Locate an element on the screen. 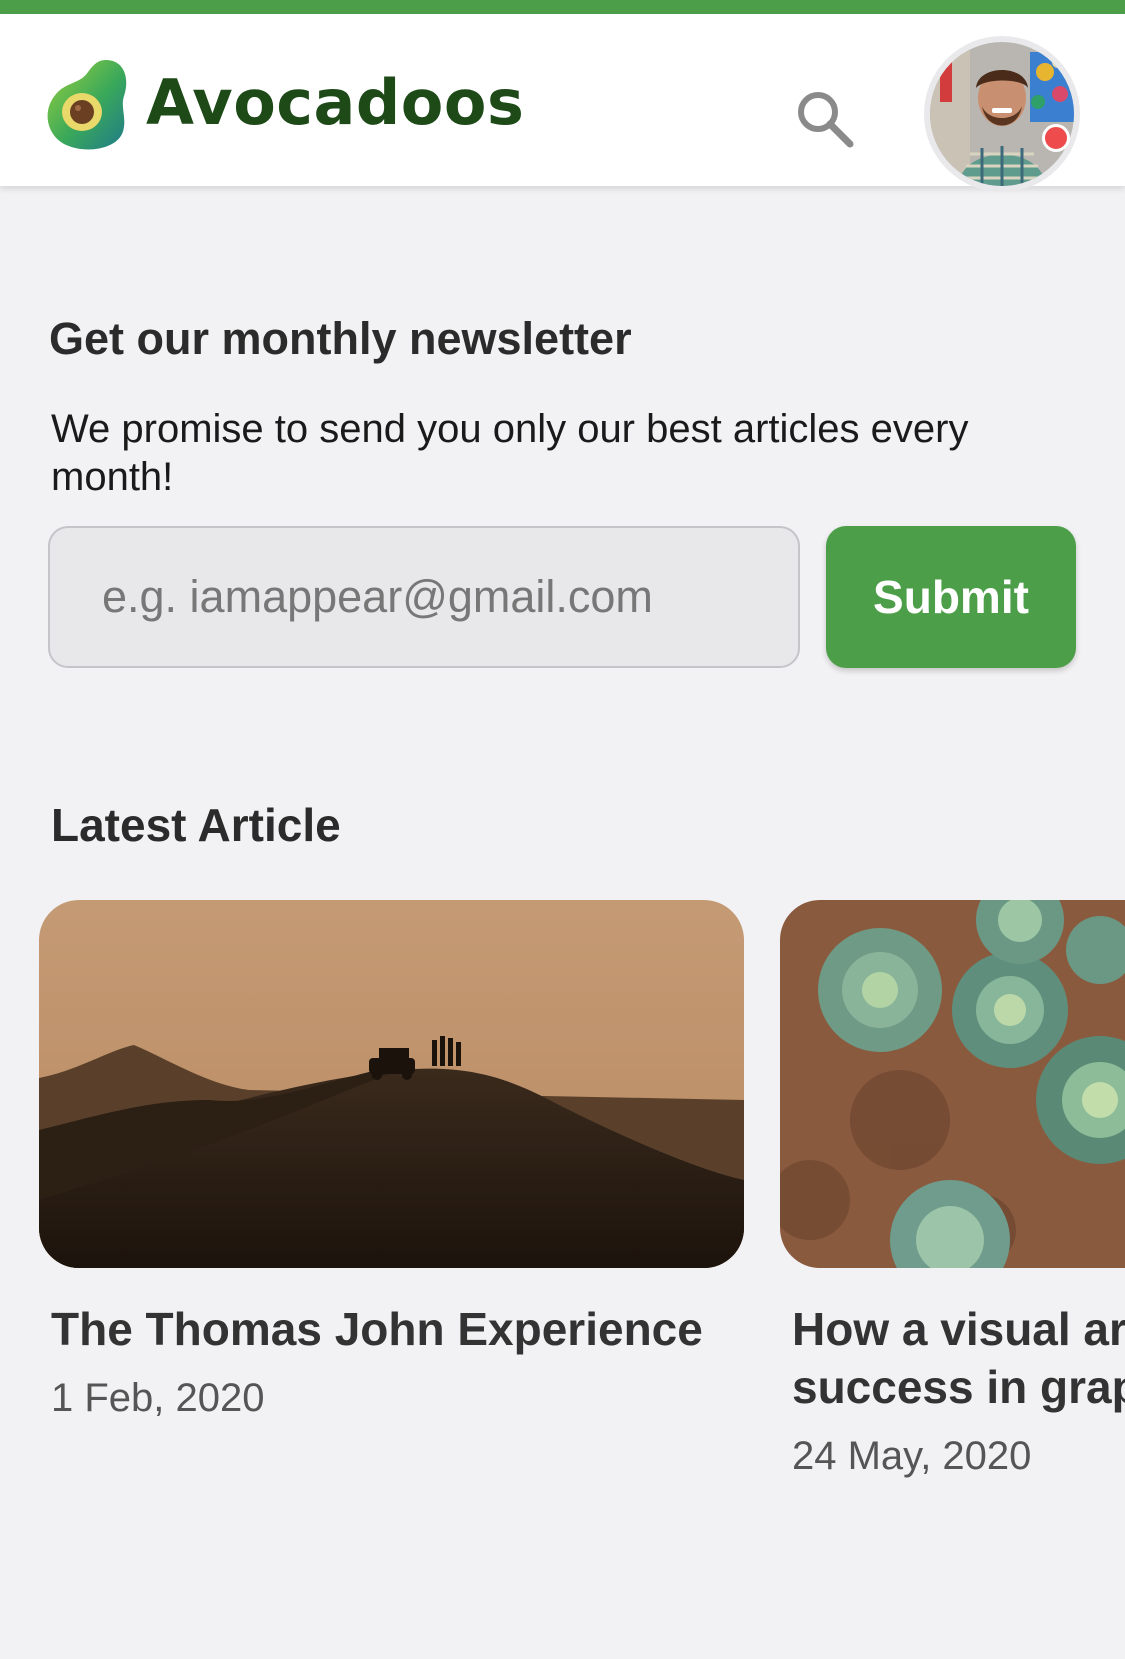  notification-badge is located at coordinates (1056, 138).